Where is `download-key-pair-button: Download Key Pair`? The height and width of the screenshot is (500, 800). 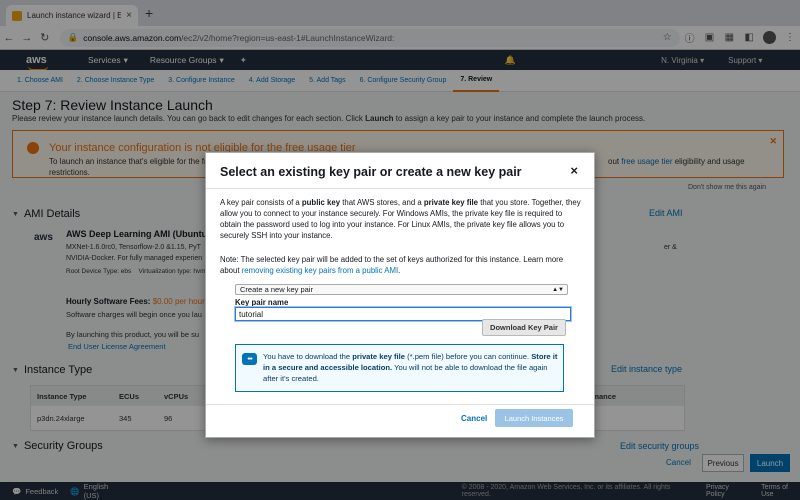 download-key-pair-button: Download Key Pair is located at coordinates (524, 327).